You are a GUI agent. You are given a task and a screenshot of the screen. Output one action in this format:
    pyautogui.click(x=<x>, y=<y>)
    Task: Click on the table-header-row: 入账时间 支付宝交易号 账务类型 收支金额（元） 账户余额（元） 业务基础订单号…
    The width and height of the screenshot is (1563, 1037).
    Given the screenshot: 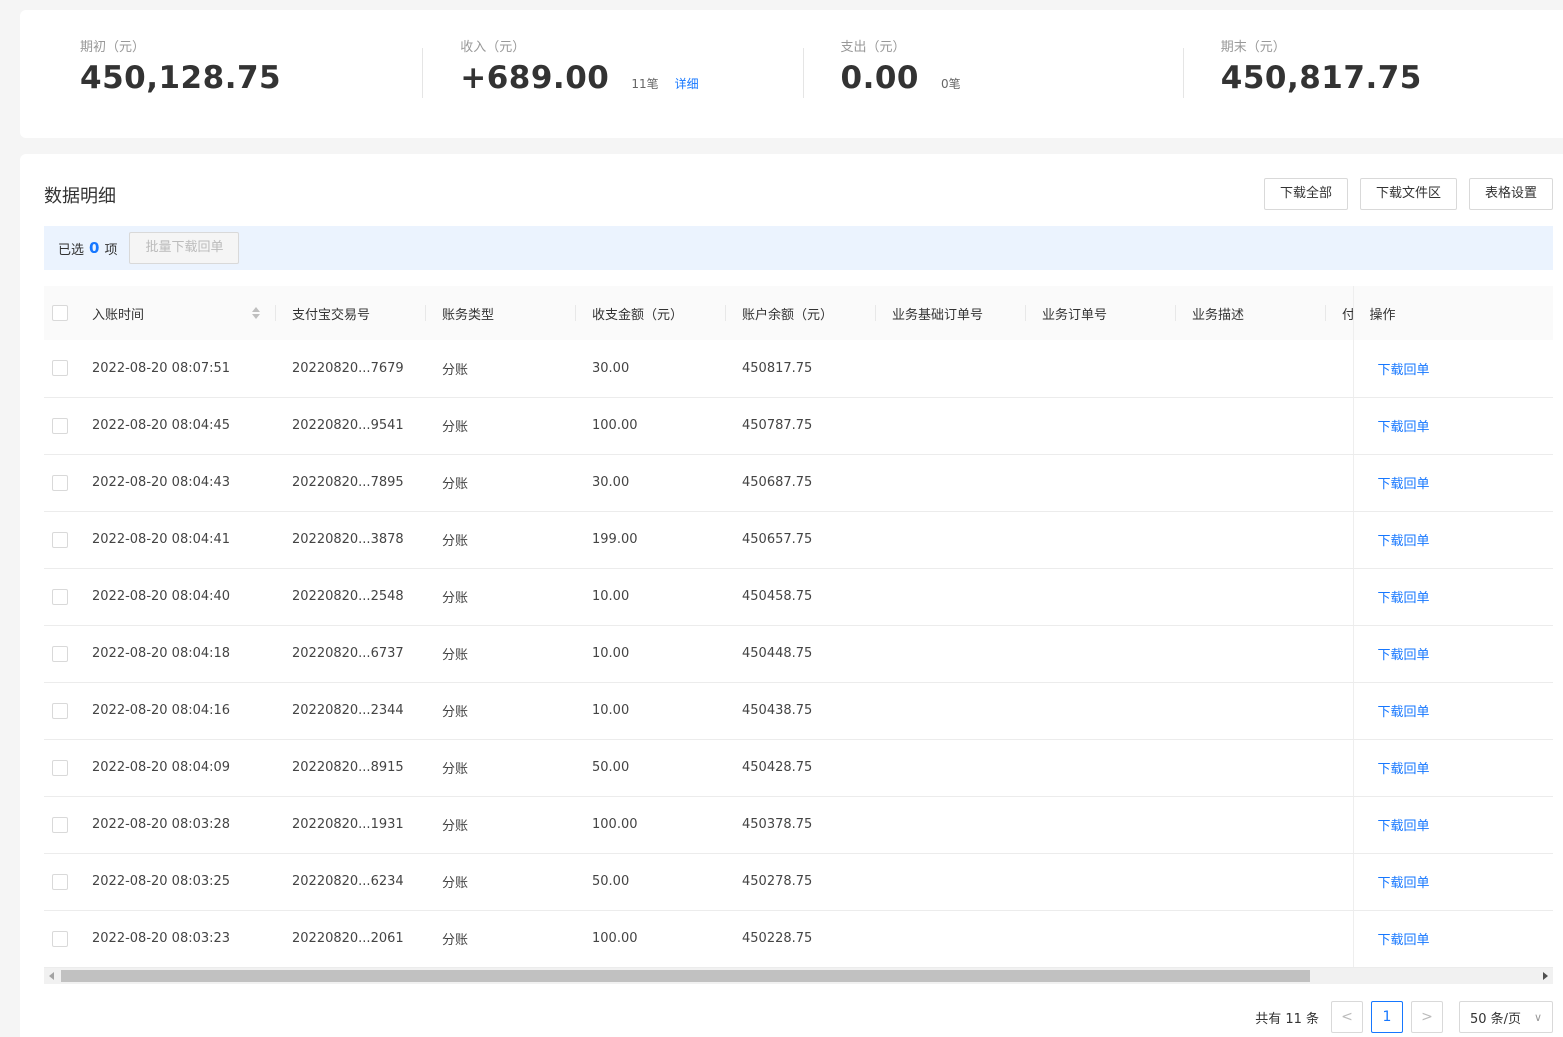 What is the action you would take?
    pyautogui.click(x=798, y=313)
    